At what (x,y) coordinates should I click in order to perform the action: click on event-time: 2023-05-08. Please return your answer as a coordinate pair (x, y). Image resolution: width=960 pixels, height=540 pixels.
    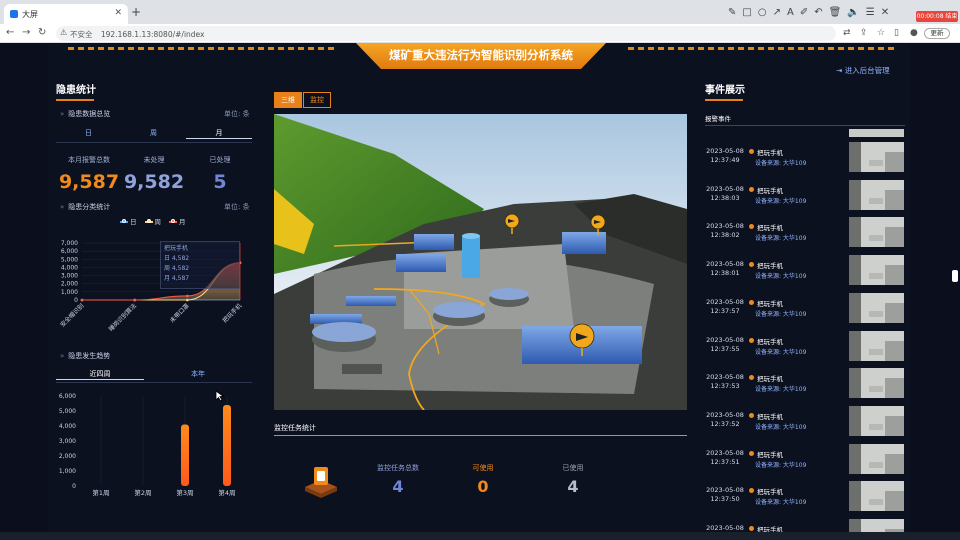
    Looking at the image, I should click on (725, 528).